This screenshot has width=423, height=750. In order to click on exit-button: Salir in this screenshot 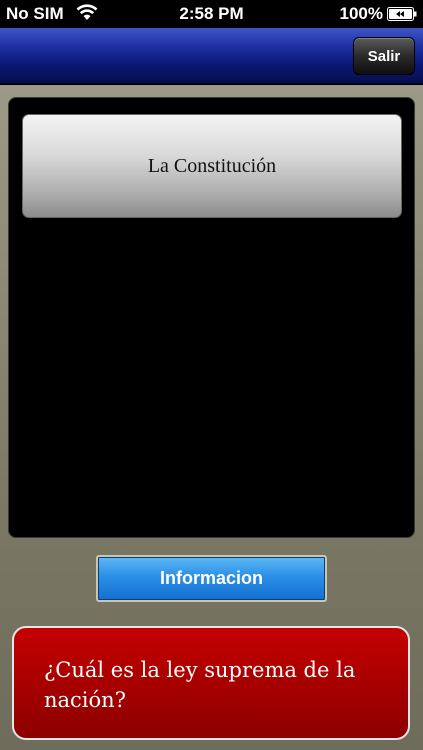, I will do `click(384, 56)`.